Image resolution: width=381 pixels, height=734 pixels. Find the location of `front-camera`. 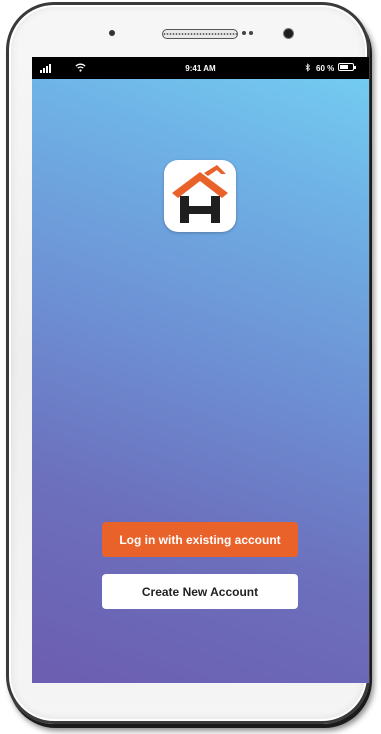

front-camera is located at coordinates (288, 33).